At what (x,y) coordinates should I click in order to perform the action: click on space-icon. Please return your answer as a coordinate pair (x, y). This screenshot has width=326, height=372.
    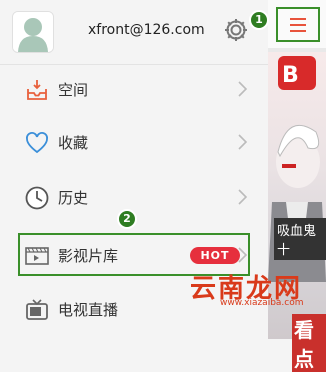
    Looking at the image, I should click on (37, 90).